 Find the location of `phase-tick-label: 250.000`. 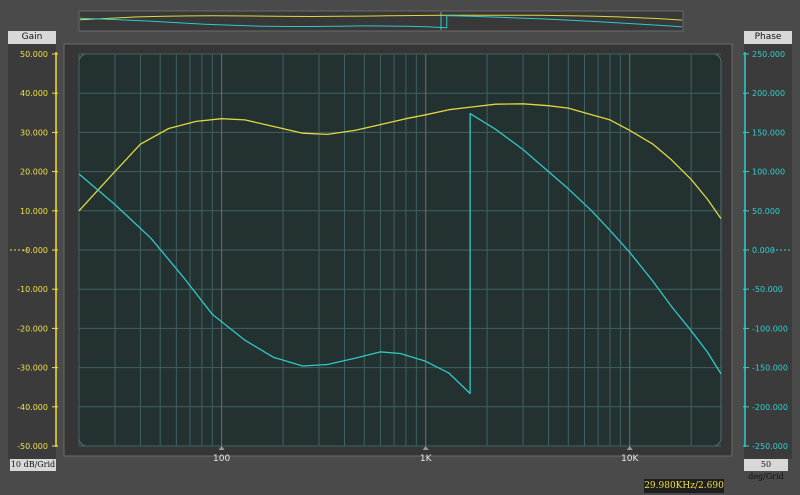

phase-tick-label: 250.000 is located at coordinates (768, 54).